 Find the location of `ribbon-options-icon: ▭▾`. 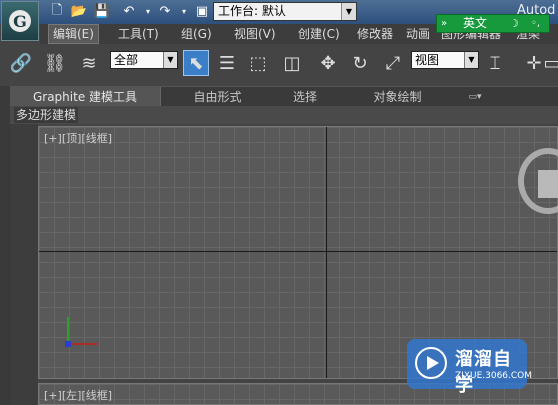

ribbon-options-icon: ▭▾ is located at coordinates (475, 97).